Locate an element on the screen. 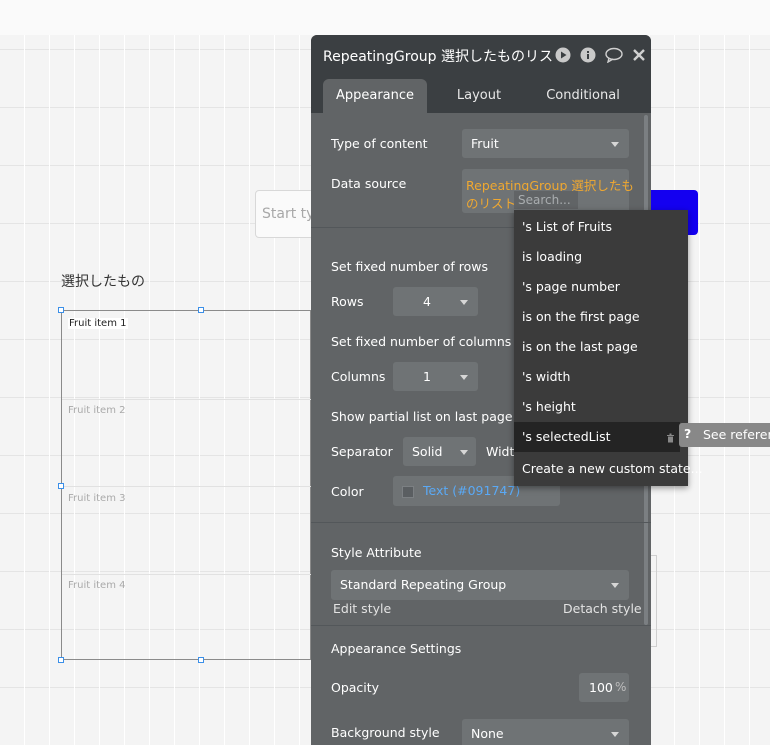  opacity-input: 100 % is located at coordinates (604, 687).